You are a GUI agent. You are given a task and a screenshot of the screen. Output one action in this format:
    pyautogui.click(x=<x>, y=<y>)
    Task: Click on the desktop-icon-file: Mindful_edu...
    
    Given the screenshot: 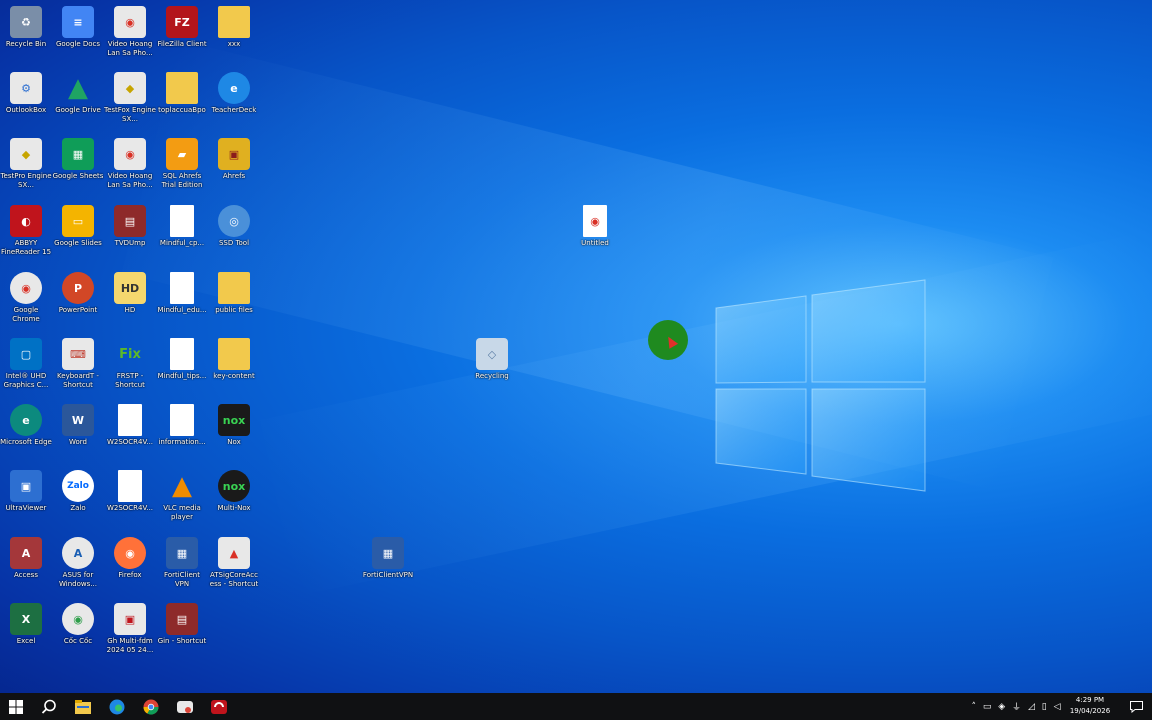 What is the action you would take?
    pyautogui.click(x=182, y=293)
    